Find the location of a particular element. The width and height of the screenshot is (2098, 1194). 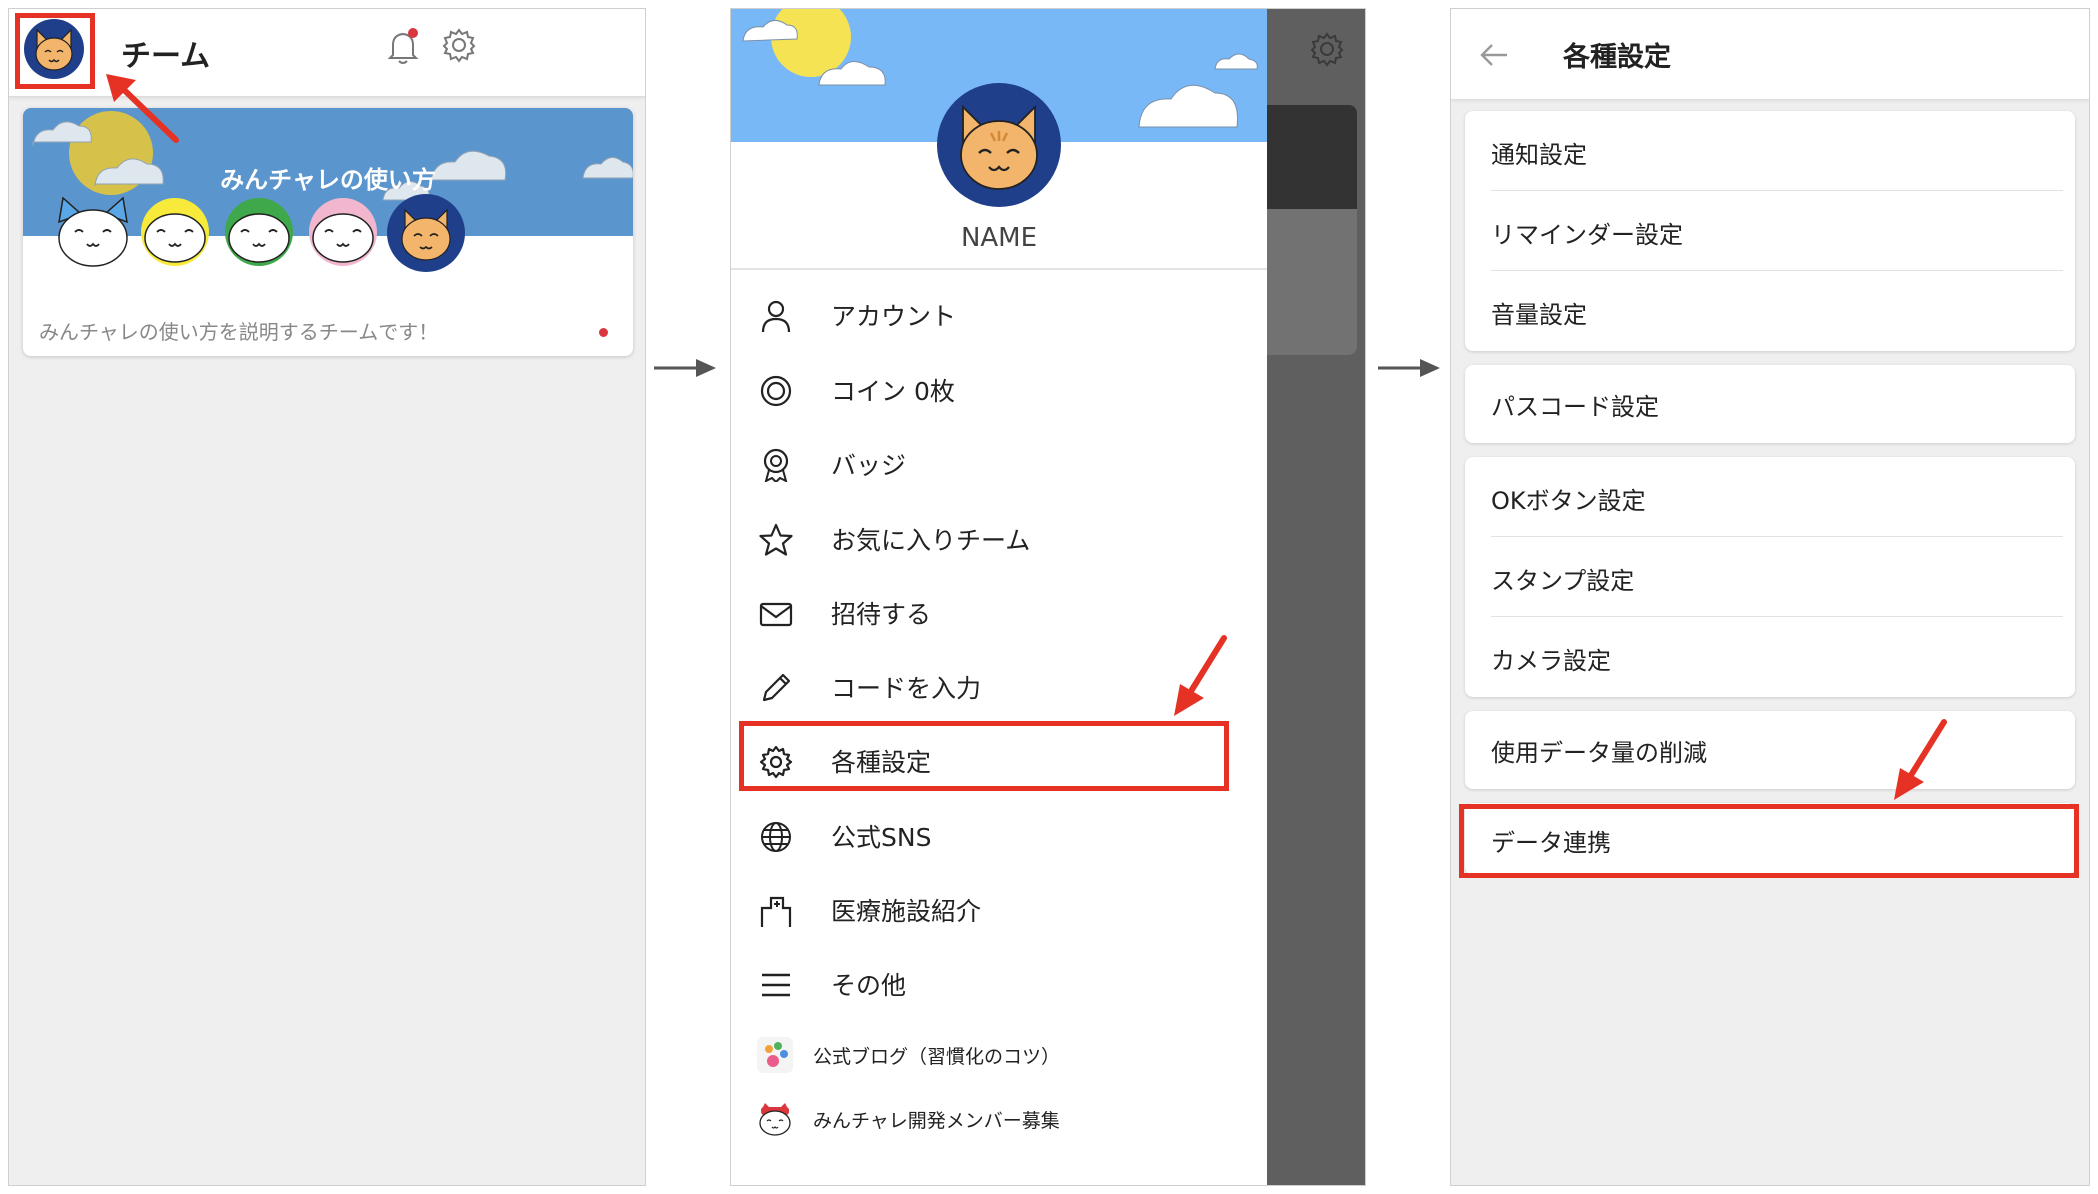

person-icon is located at coordinates (776, 316).